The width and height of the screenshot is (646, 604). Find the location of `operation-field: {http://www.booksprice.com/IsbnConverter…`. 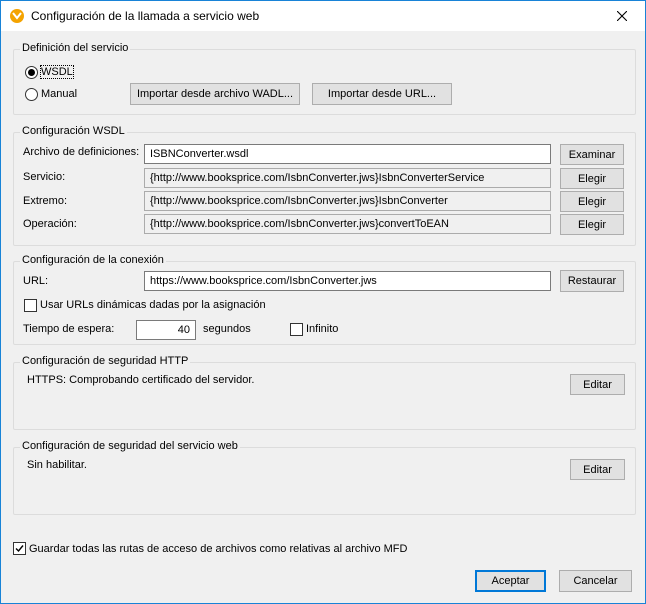

operation-field: {http://www.booksprice.com/IsbnConverter… is located at coordinates (347, 224).